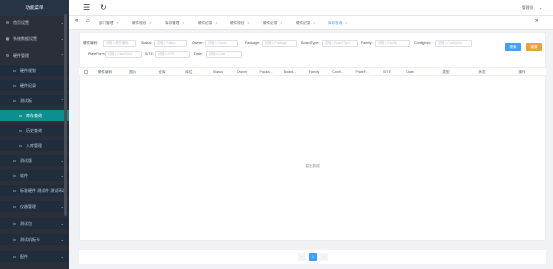  What do you see at coordinates (170, 43) in the screenshot?
I see `filter-input-status: 请输入Status` at bounding box center [170, 43].